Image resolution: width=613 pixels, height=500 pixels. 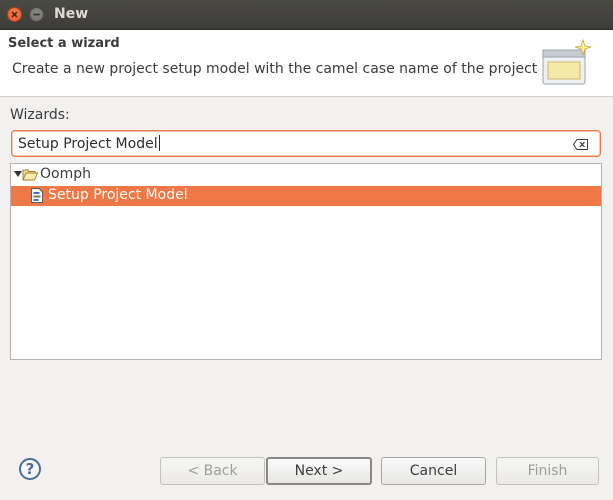 I want to click on setup-model-icon, so click(x=37, y=197).